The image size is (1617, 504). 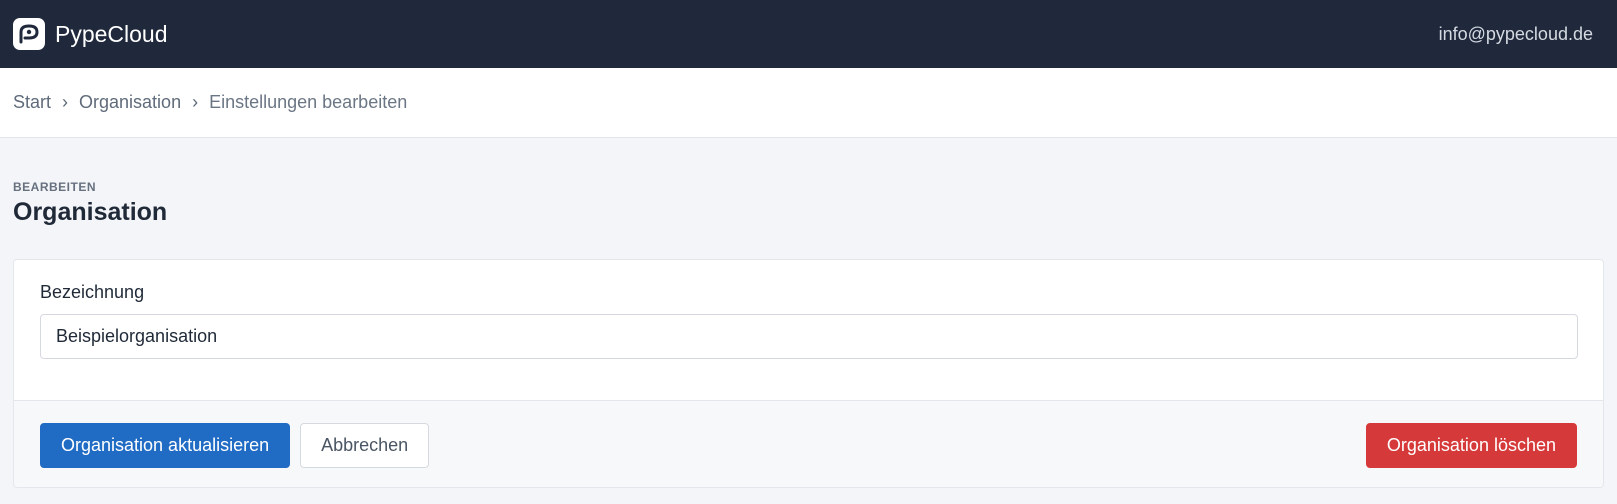 What do you see at coordinates (808, 34) in the screenshot?
I see `top-navbar: PypeCloud info@pypecloud.de` at bounding box center [808, 34].